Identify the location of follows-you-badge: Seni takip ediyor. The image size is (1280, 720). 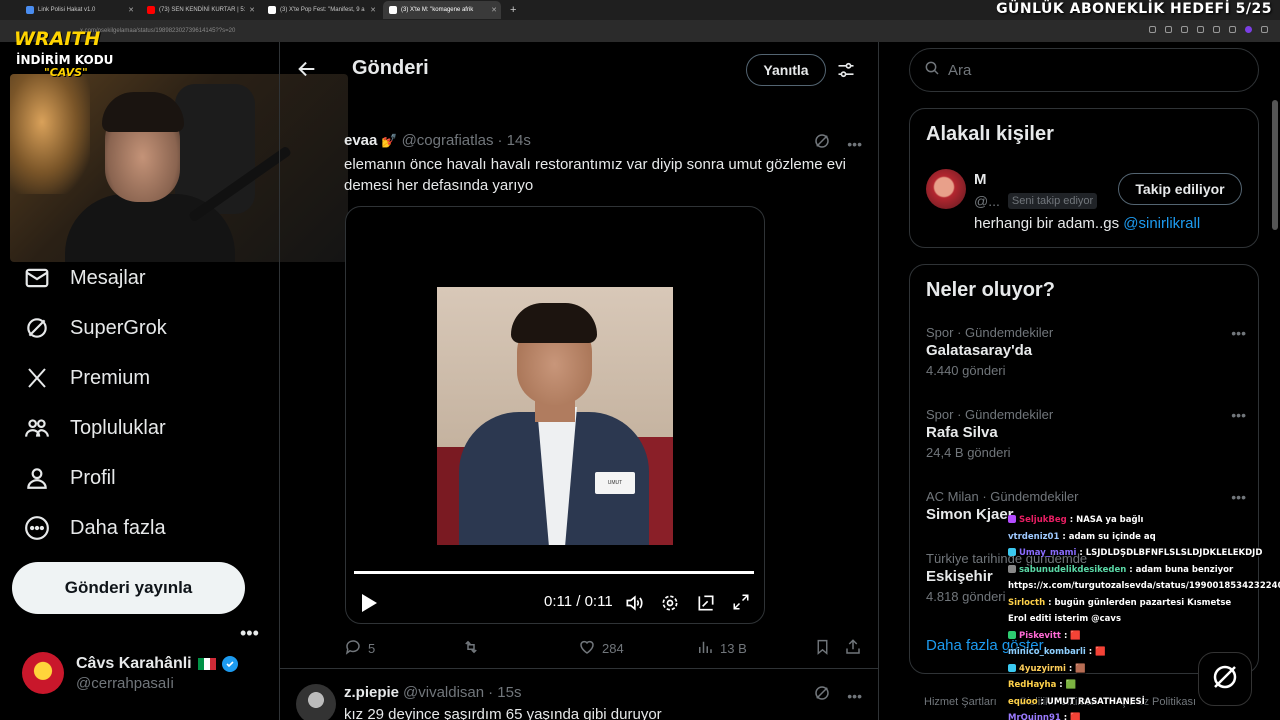
(1052, 201).